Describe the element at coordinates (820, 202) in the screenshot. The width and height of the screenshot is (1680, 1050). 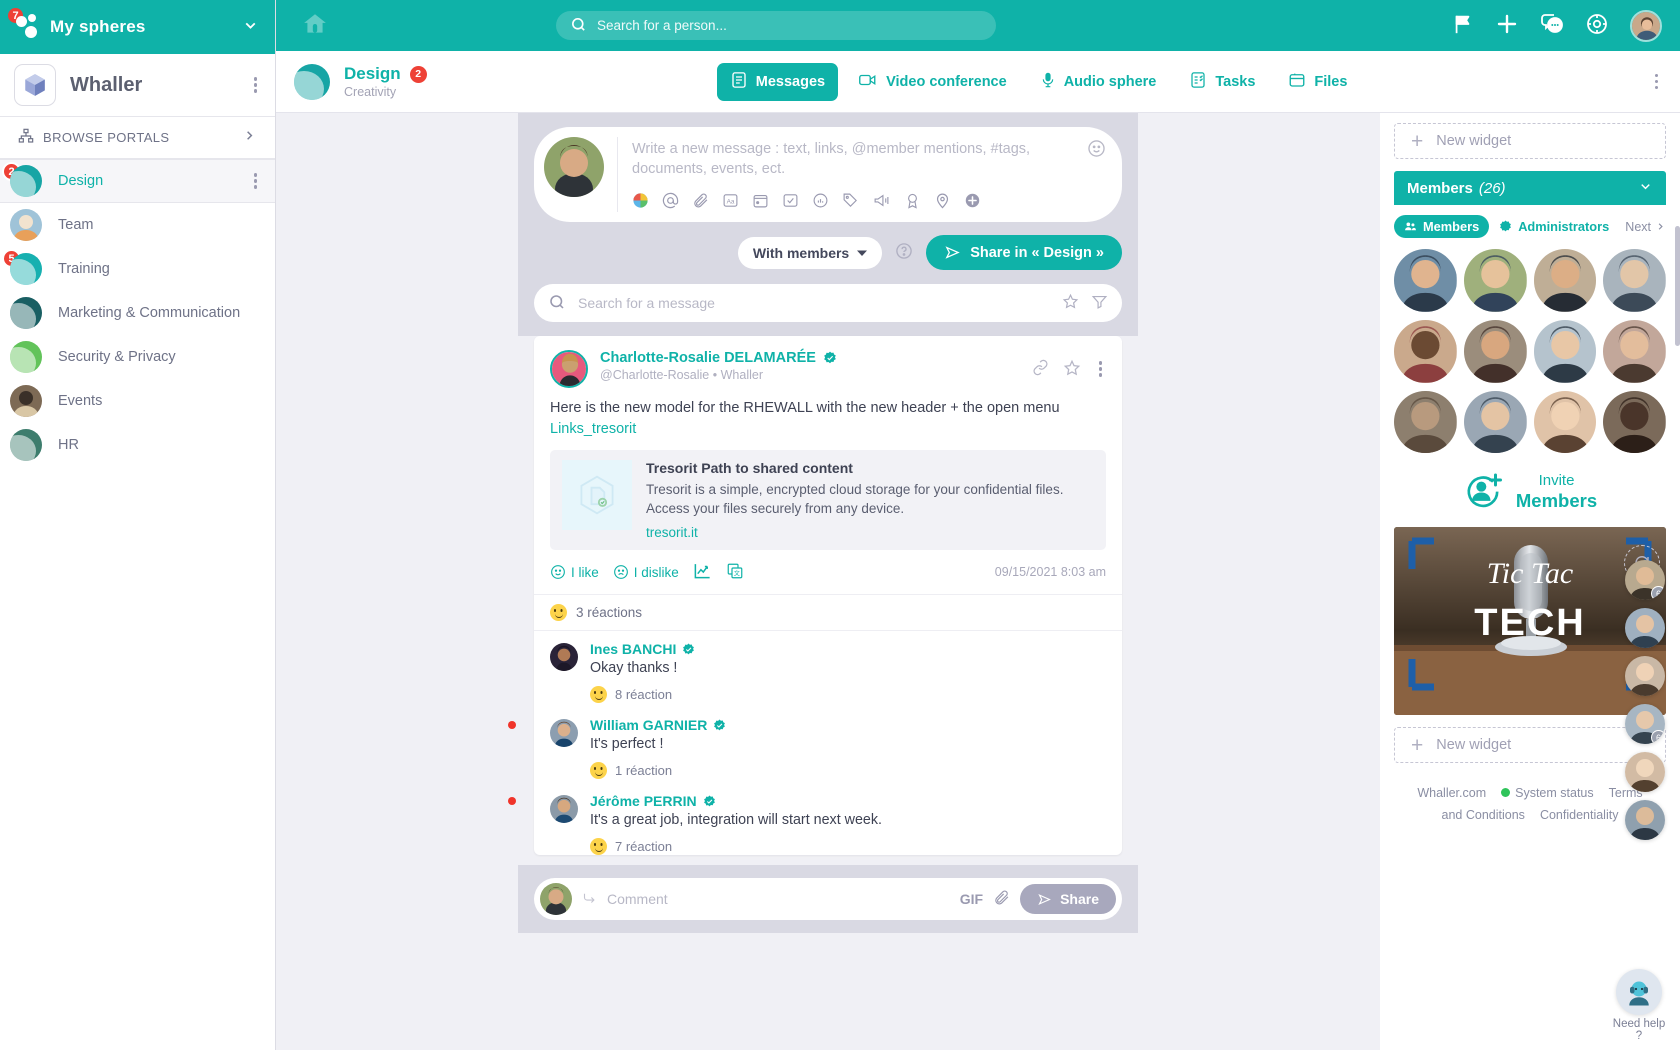
I see `poll-icon` at that location.